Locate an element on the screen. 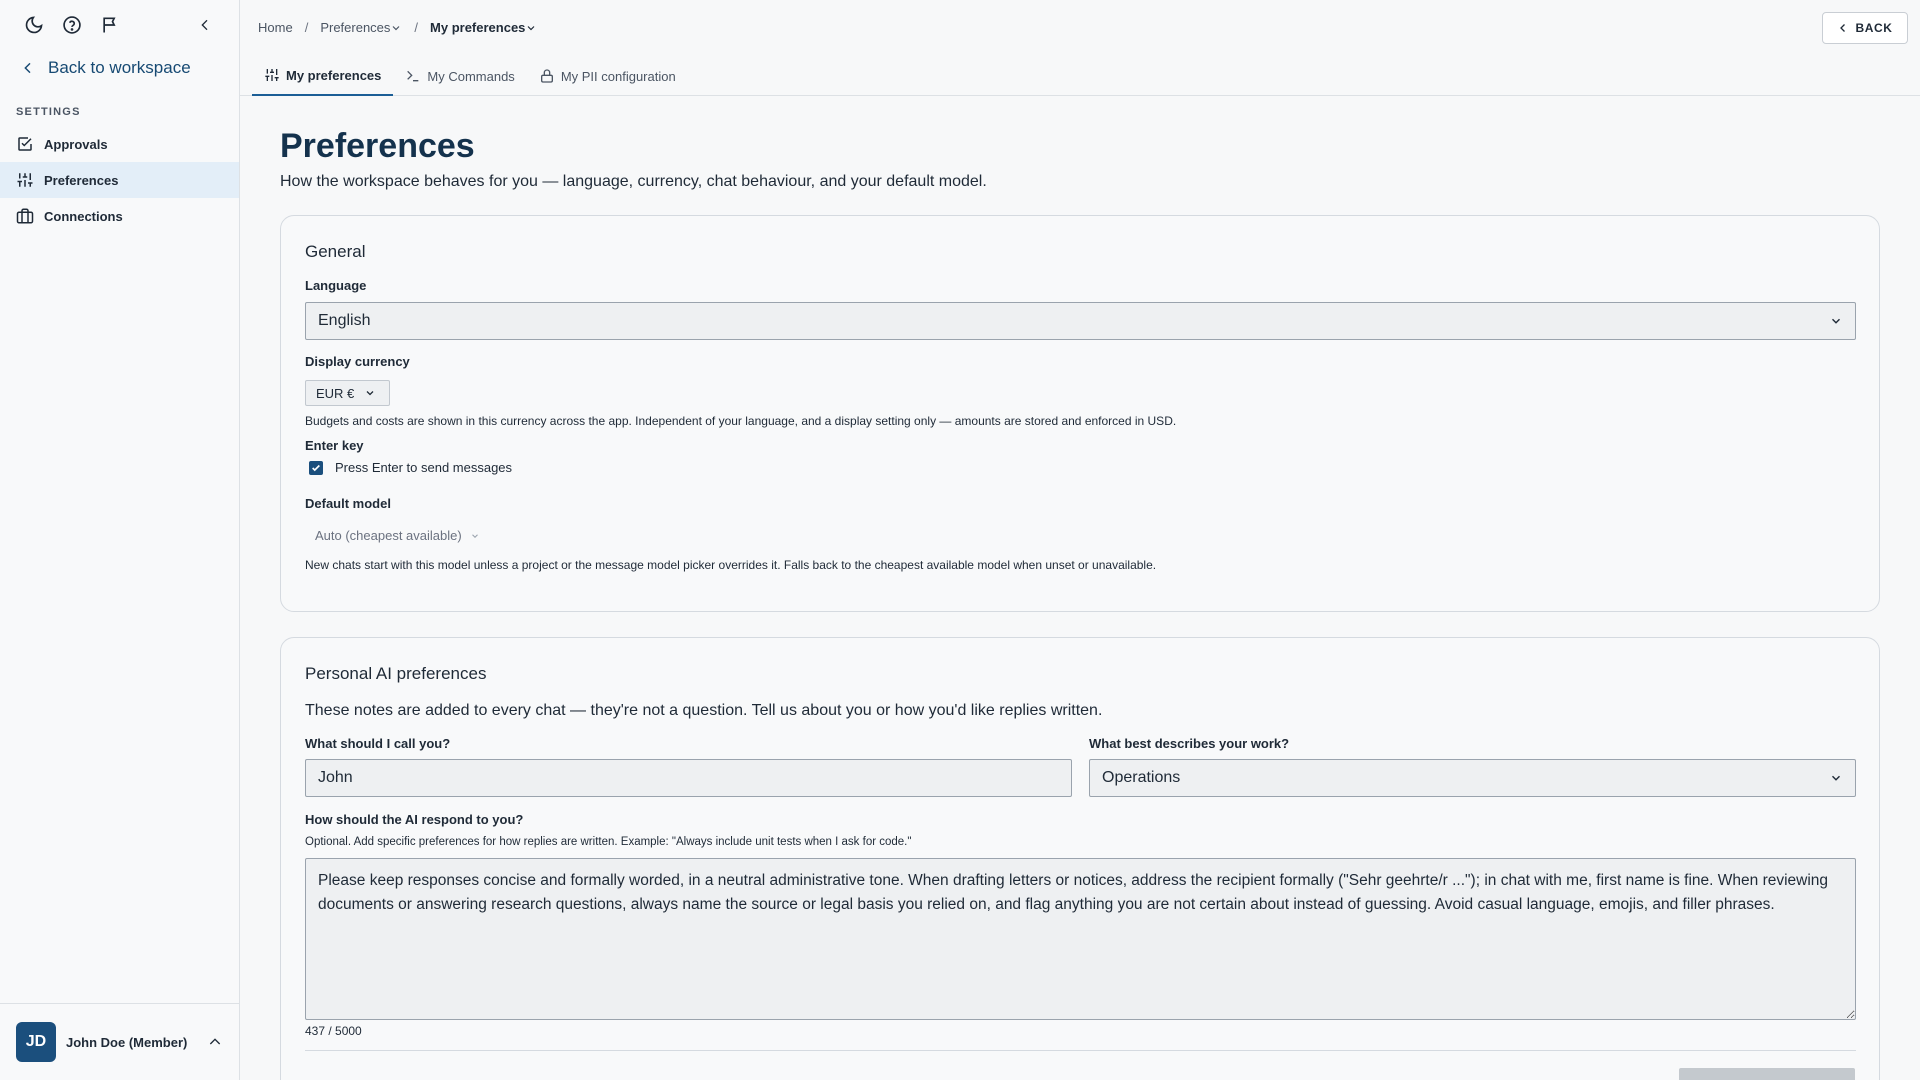  page-title: Preferences is located at coordinates (377, 146).